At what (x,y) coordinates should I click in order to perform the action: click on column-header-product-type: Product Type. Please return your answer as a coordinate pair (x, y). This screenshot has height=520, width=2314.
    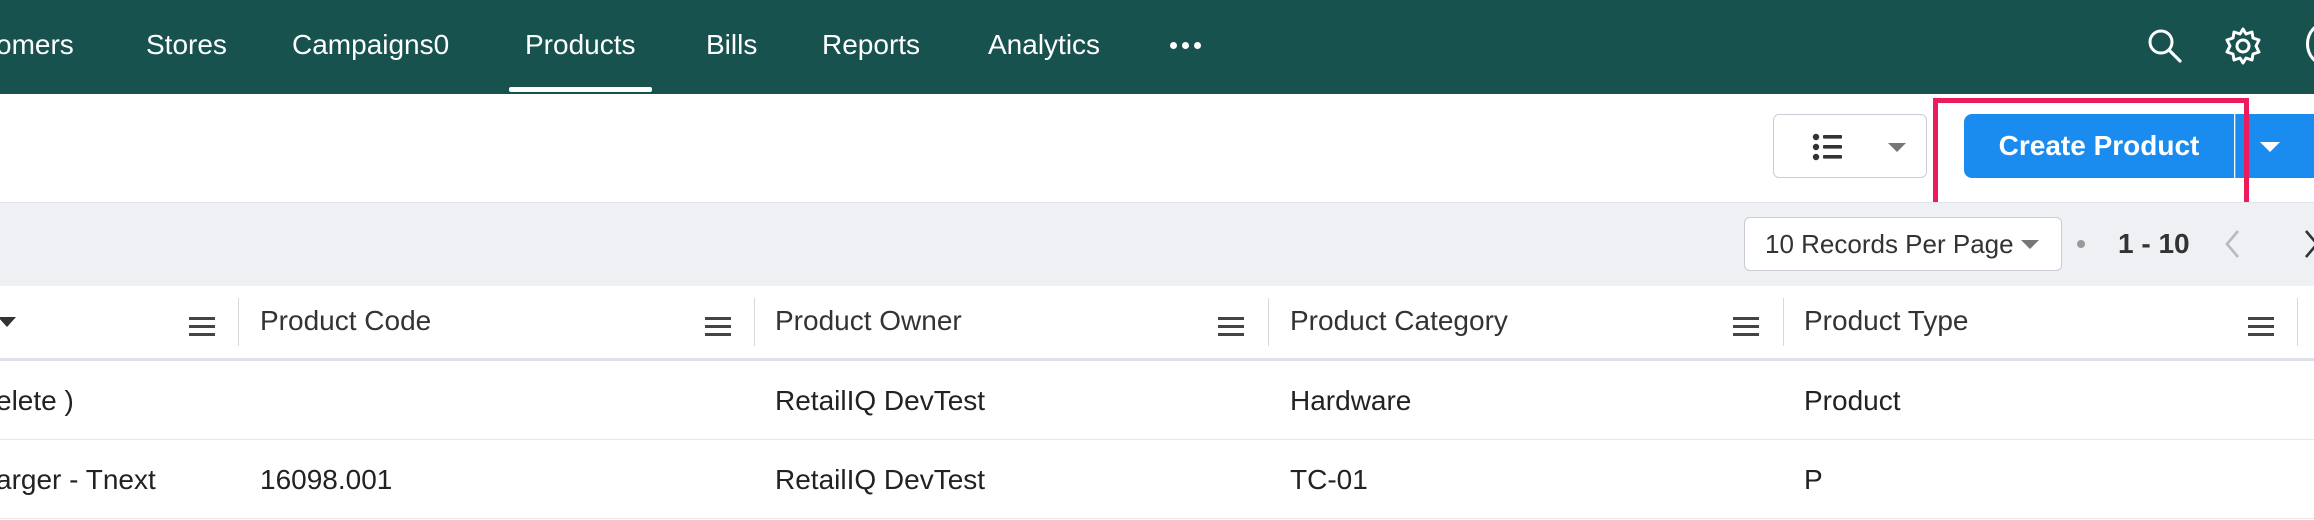
    Looking at the image, I should click on (1886, 322).